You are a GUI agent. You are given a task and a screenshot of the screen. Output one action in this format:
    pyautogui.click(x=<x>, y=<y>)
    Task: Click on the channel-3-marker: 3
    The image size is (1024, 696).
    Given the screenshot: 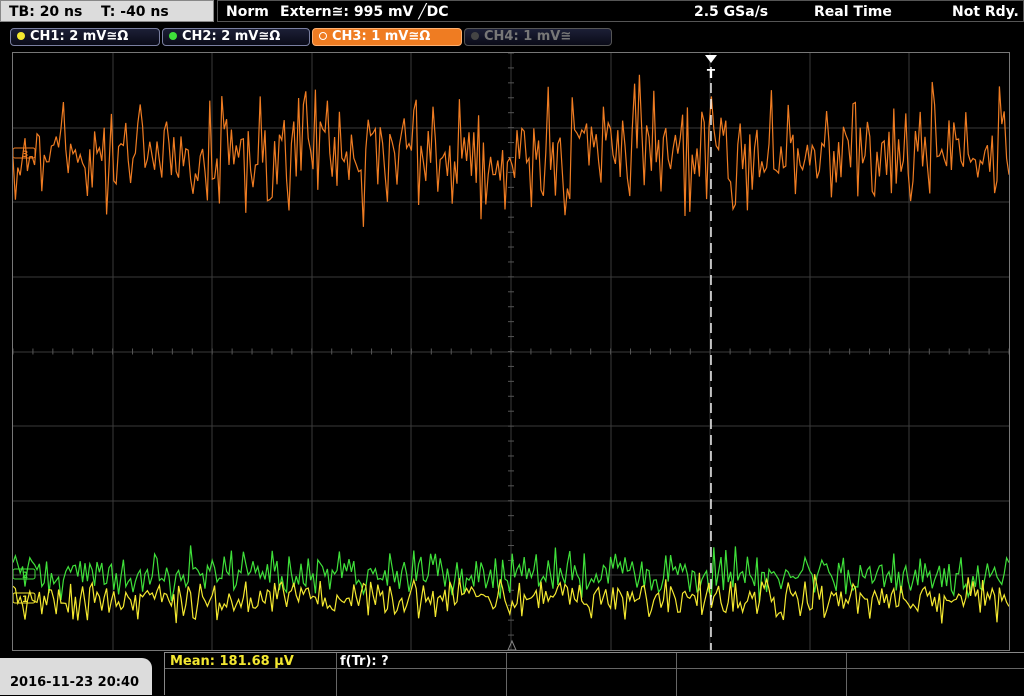 What is the action you would take?
    pyautogui.click(x=24, y=153)
    